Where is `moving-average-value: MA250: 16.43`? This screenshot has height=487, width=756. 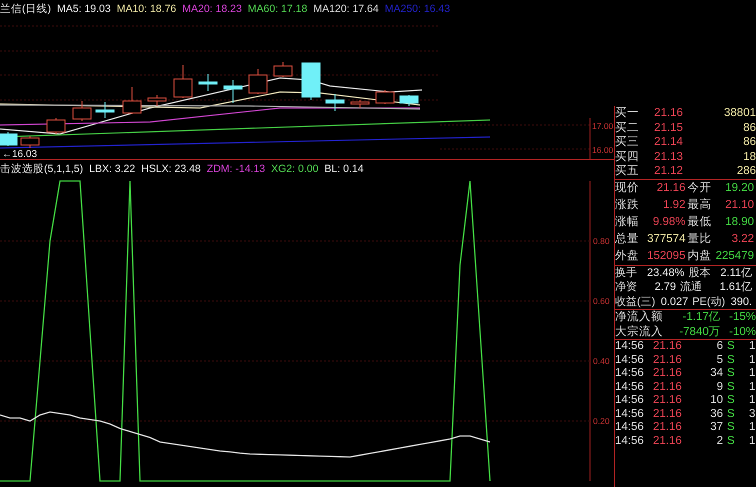
moving-average-value: MA250: 16.43 is located at coordinates (417, 9).